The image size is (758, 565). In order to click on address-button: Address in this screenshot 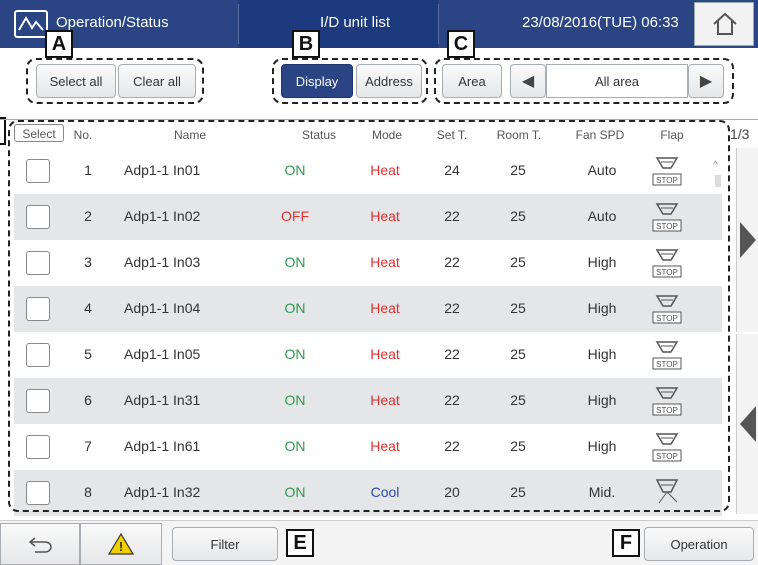, I will do `click(389, 81)`.